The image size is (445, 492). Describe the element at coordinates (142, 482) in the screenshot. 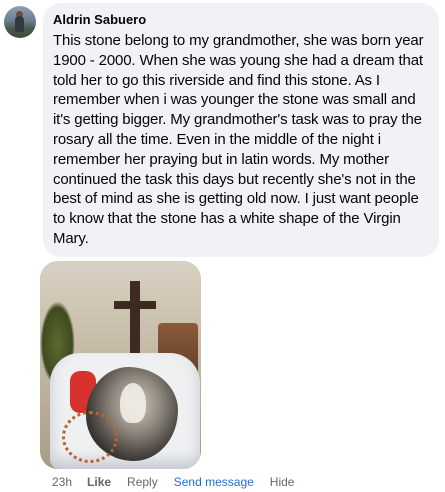

I see `reply-button: Reply` at that location.